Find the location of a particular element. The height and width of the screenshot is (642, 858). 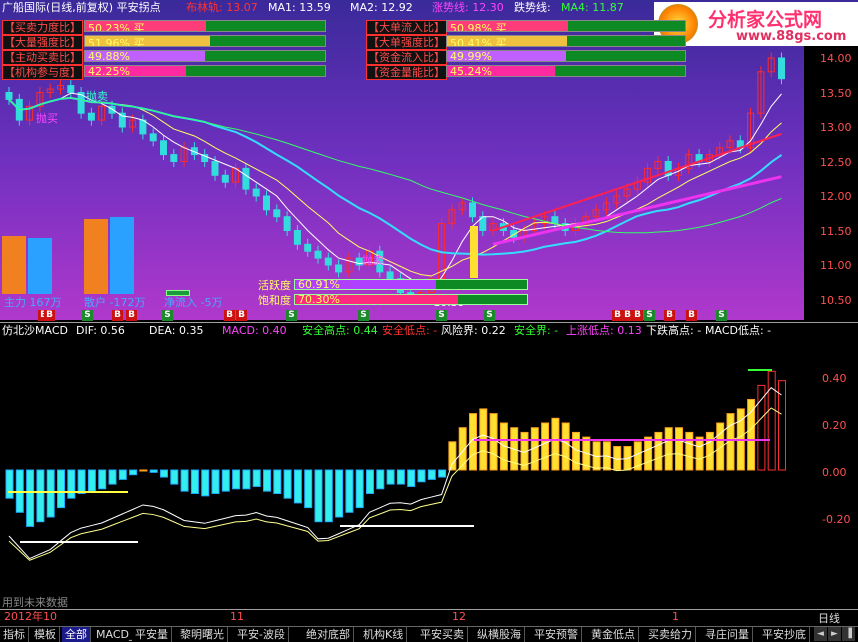

price-tick-6: 11.00 is located at coordinates (836, 265).